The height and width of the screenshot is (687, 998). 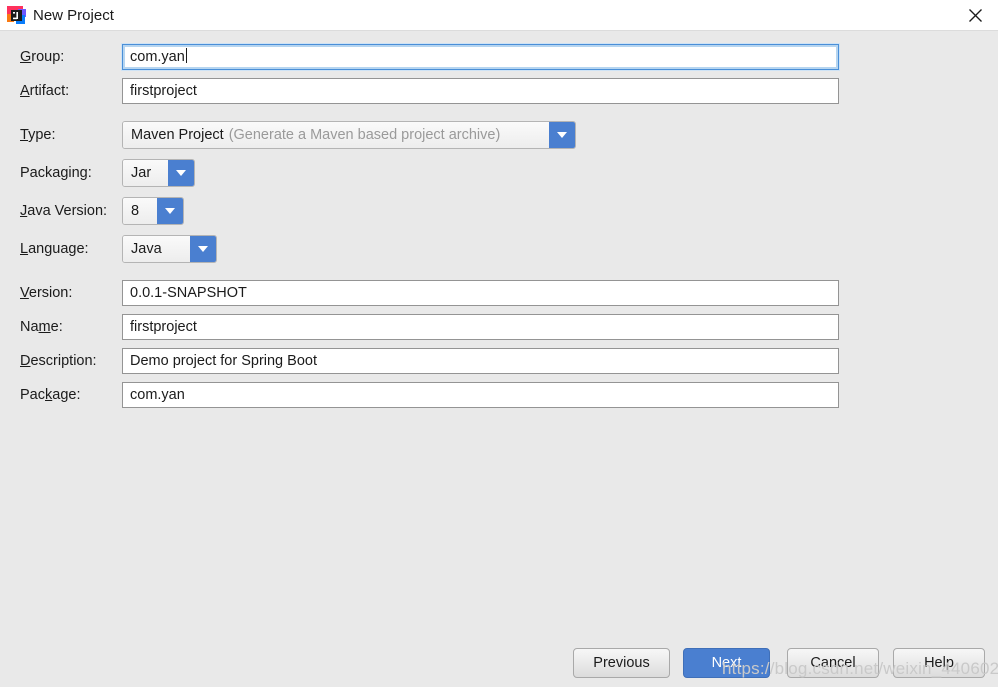 I want to click on description-input: Demo project for Spring Boot, so click(x=480, y=361).